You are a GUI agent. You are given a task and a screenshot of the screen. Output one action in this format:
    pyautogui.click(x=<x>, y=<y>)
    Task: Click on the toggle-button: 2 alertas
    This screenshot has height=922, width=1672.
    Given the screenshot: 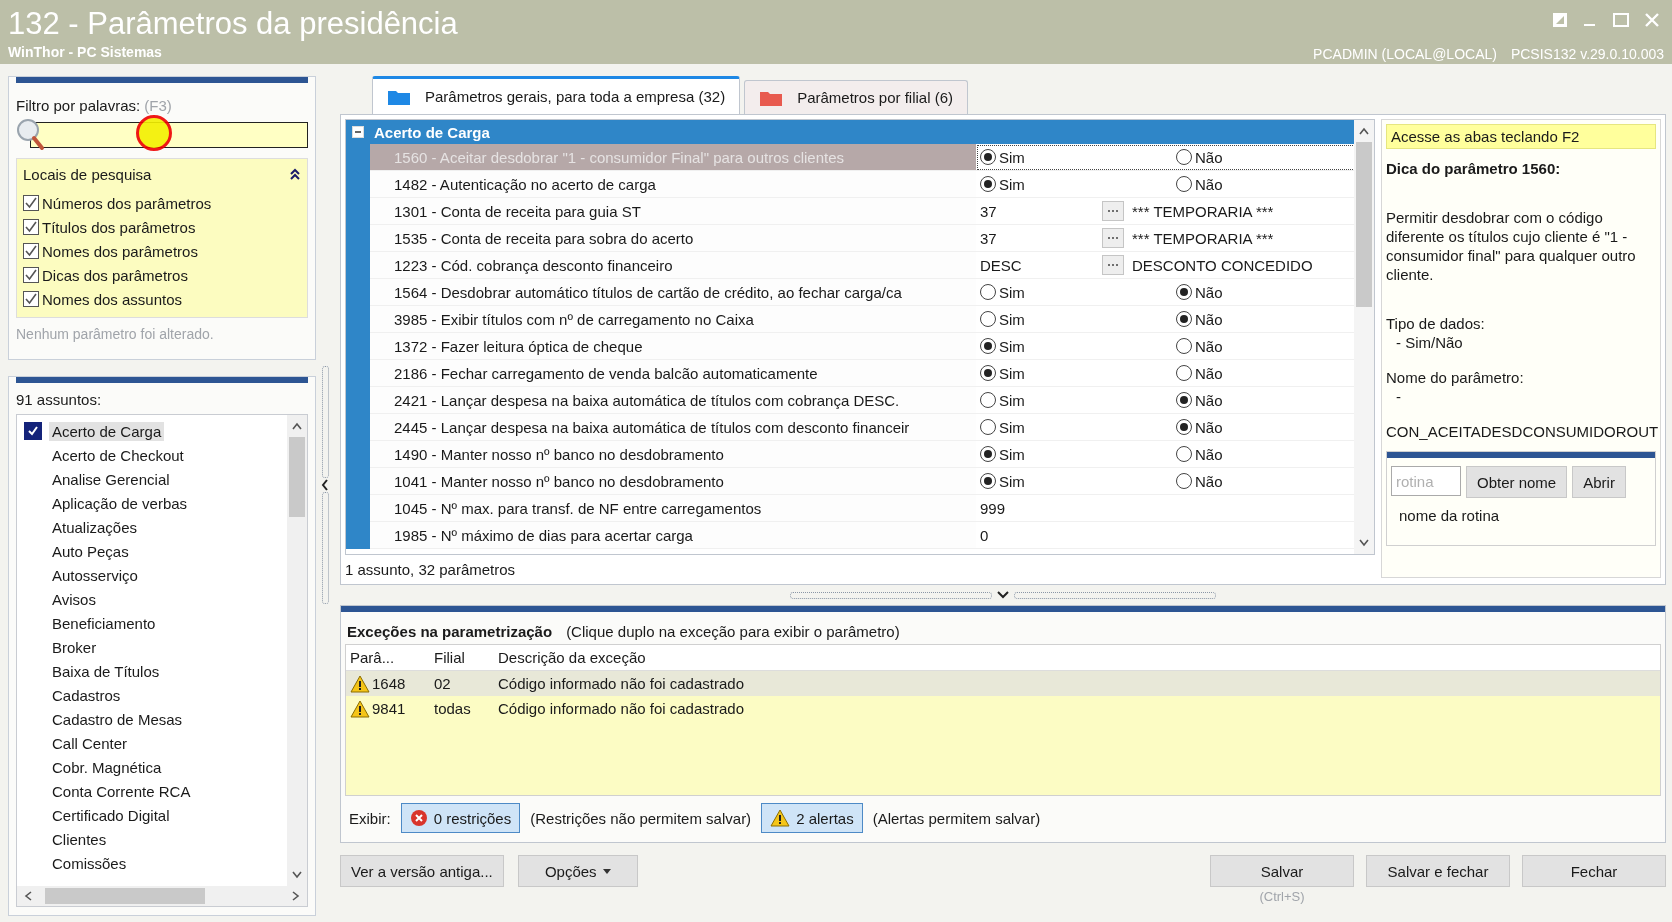 What is the action you would take?
    pyautogui.click(x=812, y=818)
    